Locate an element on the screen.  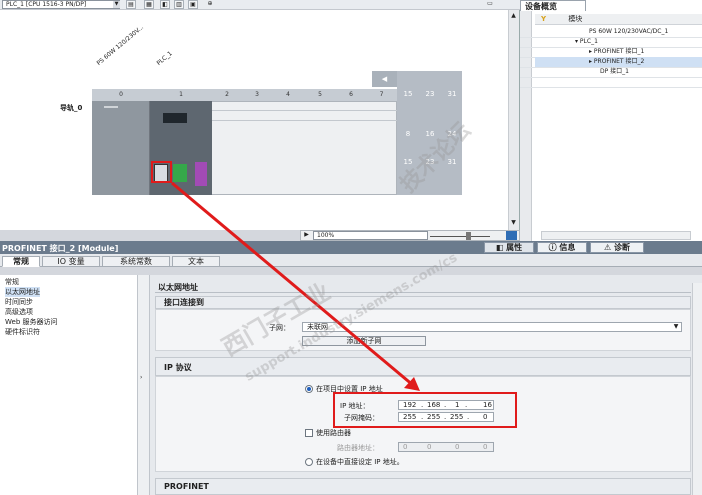
power-supply-module is located at coordinates (121, 148).